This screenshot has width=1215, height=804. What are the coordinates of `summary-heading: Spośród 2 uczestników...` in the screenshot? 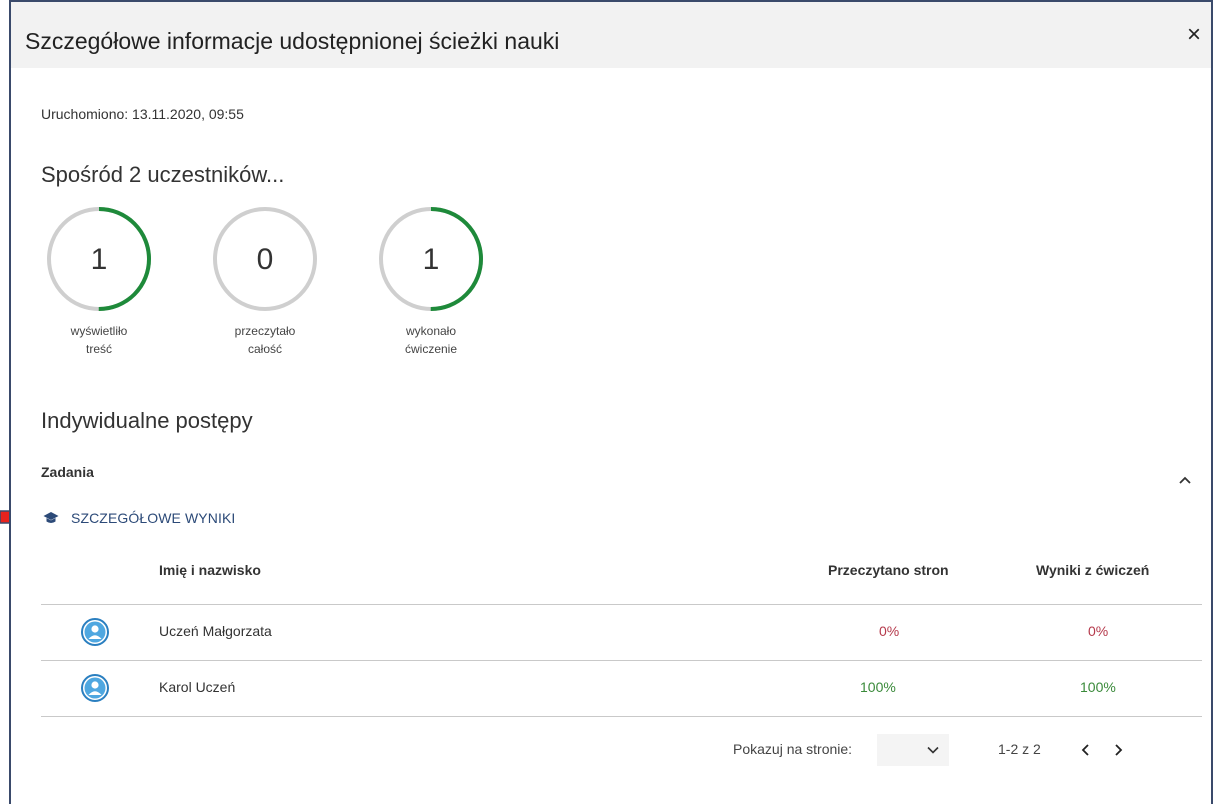 It's located at (163, 174).